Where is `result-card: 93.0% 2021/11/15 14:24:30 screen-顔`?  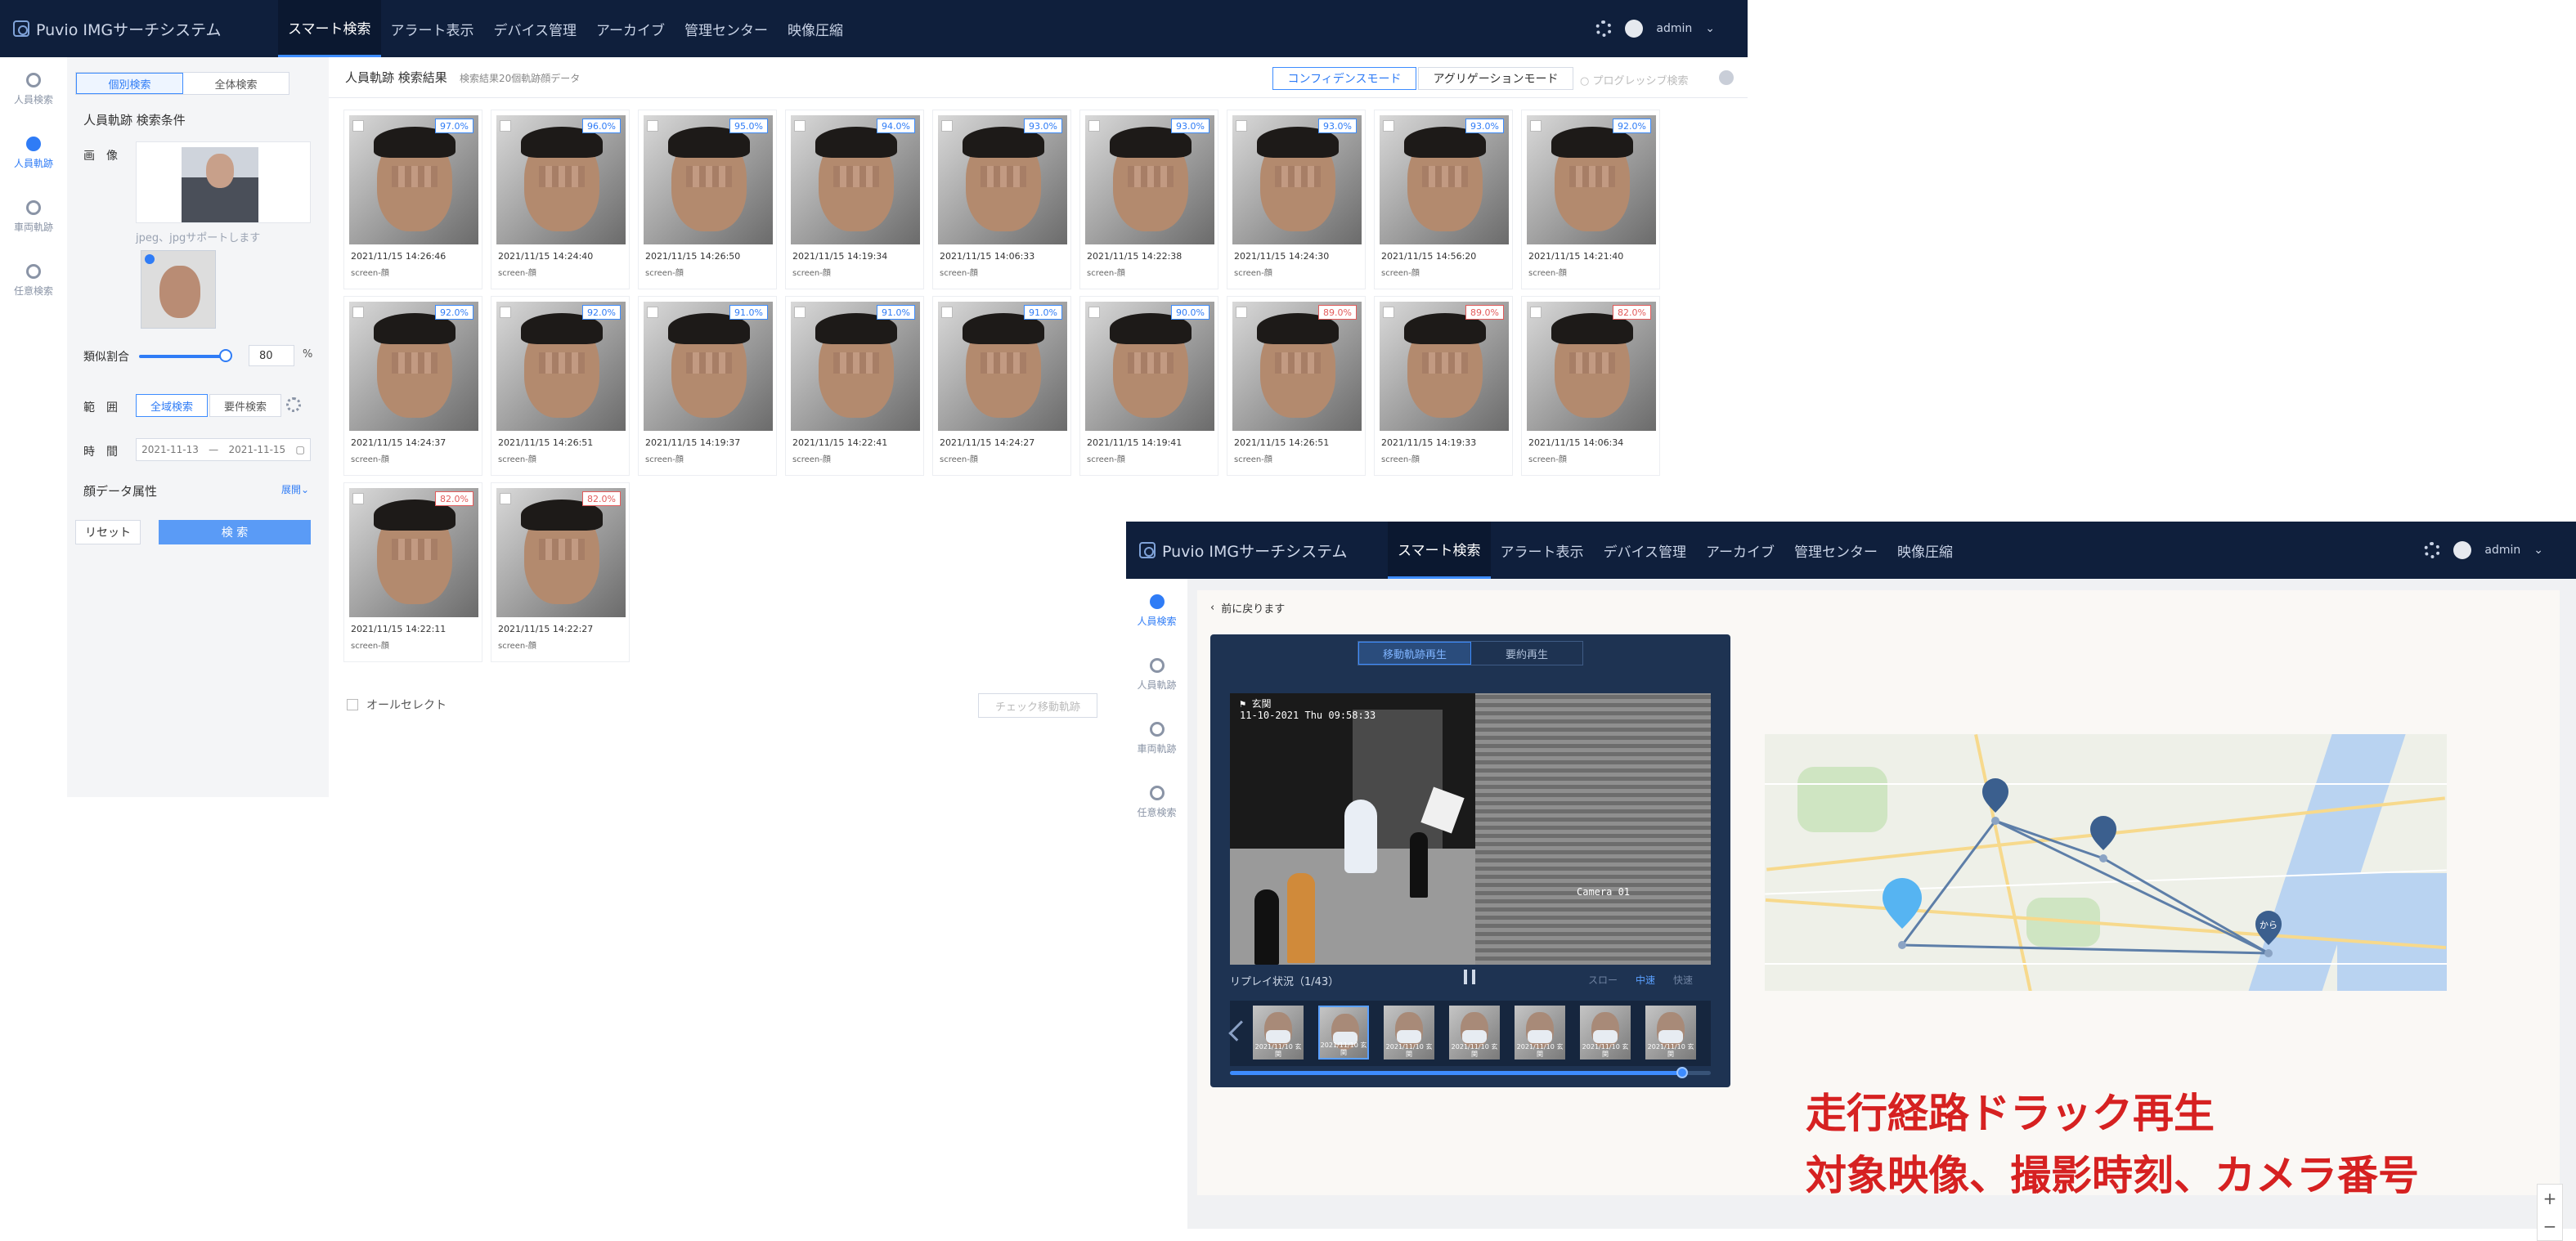 result-card: 93.0% 2021/11/15 14:24:30 screen-顔 is located at coordinates (1297, 199).